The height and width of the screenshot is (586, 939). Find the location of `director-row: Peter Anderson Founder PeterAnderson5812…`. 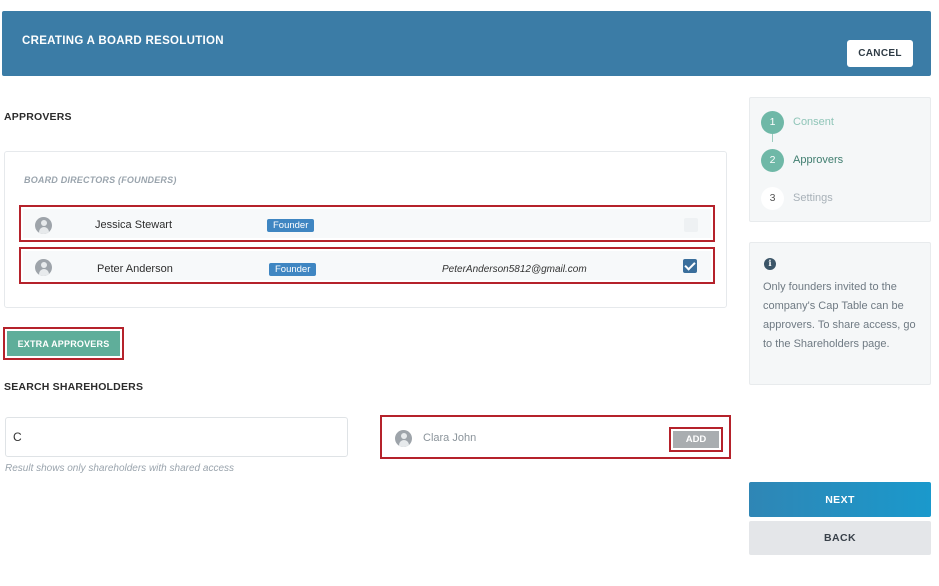

director-row: Peter Anderson Founder PeterAnderson5812… is located at coordinates (367, 265).